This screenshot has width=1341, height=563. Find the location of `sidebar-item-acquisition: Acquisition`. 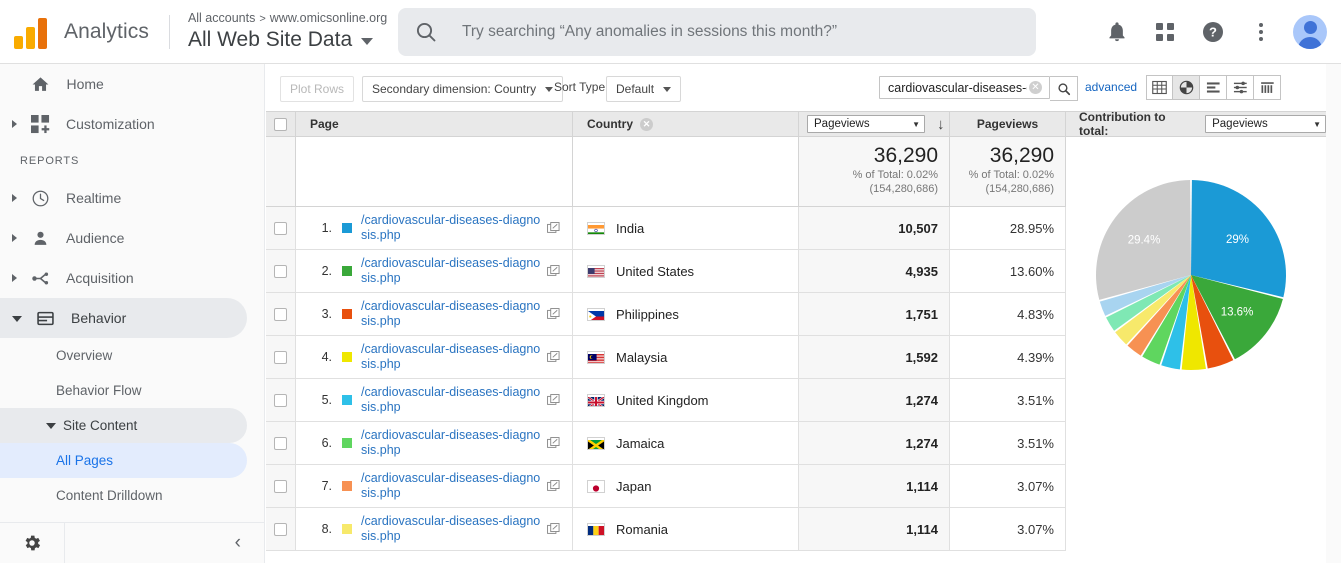

sidebar-item-acquisition: Acquisition is located at coordinates (123, 278).